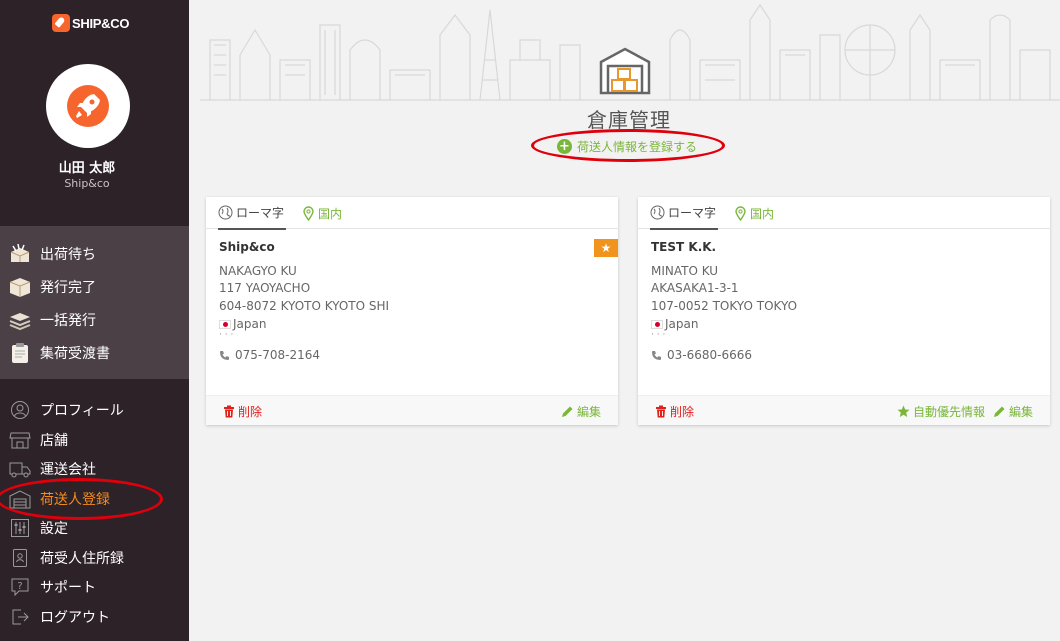  I want to click on star-icon, so click(903, 411).